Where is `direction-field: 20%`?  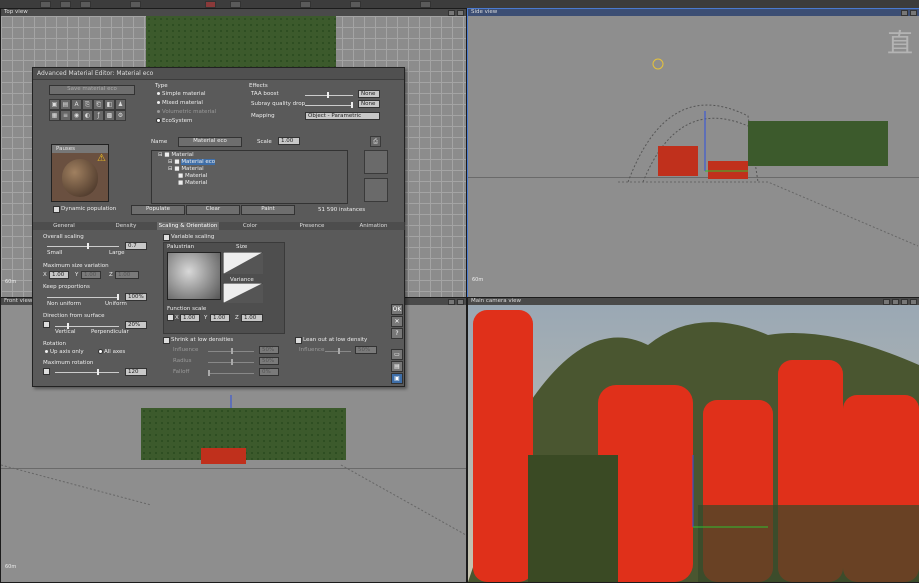
direction-field: 20% is located at coordinates (136, 325).